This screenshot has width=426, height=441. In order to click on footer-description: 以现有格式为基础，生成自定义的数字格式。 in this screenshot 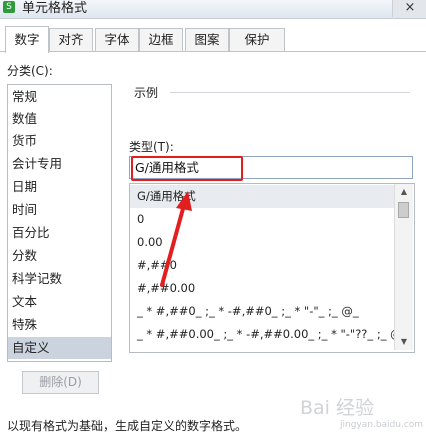, I will do `click(127, 426)`.